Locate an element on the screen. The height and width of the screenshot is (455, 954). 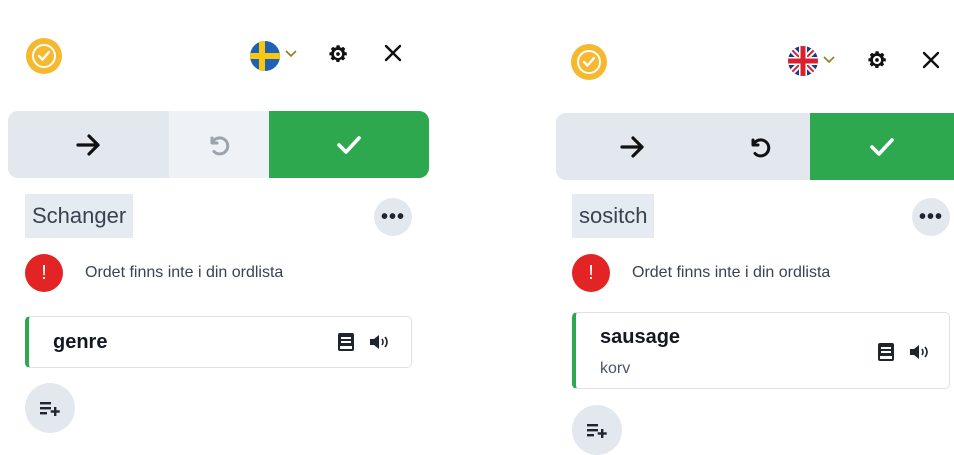
suggestion-card: sausage korv is located at coordinates (761, 350).